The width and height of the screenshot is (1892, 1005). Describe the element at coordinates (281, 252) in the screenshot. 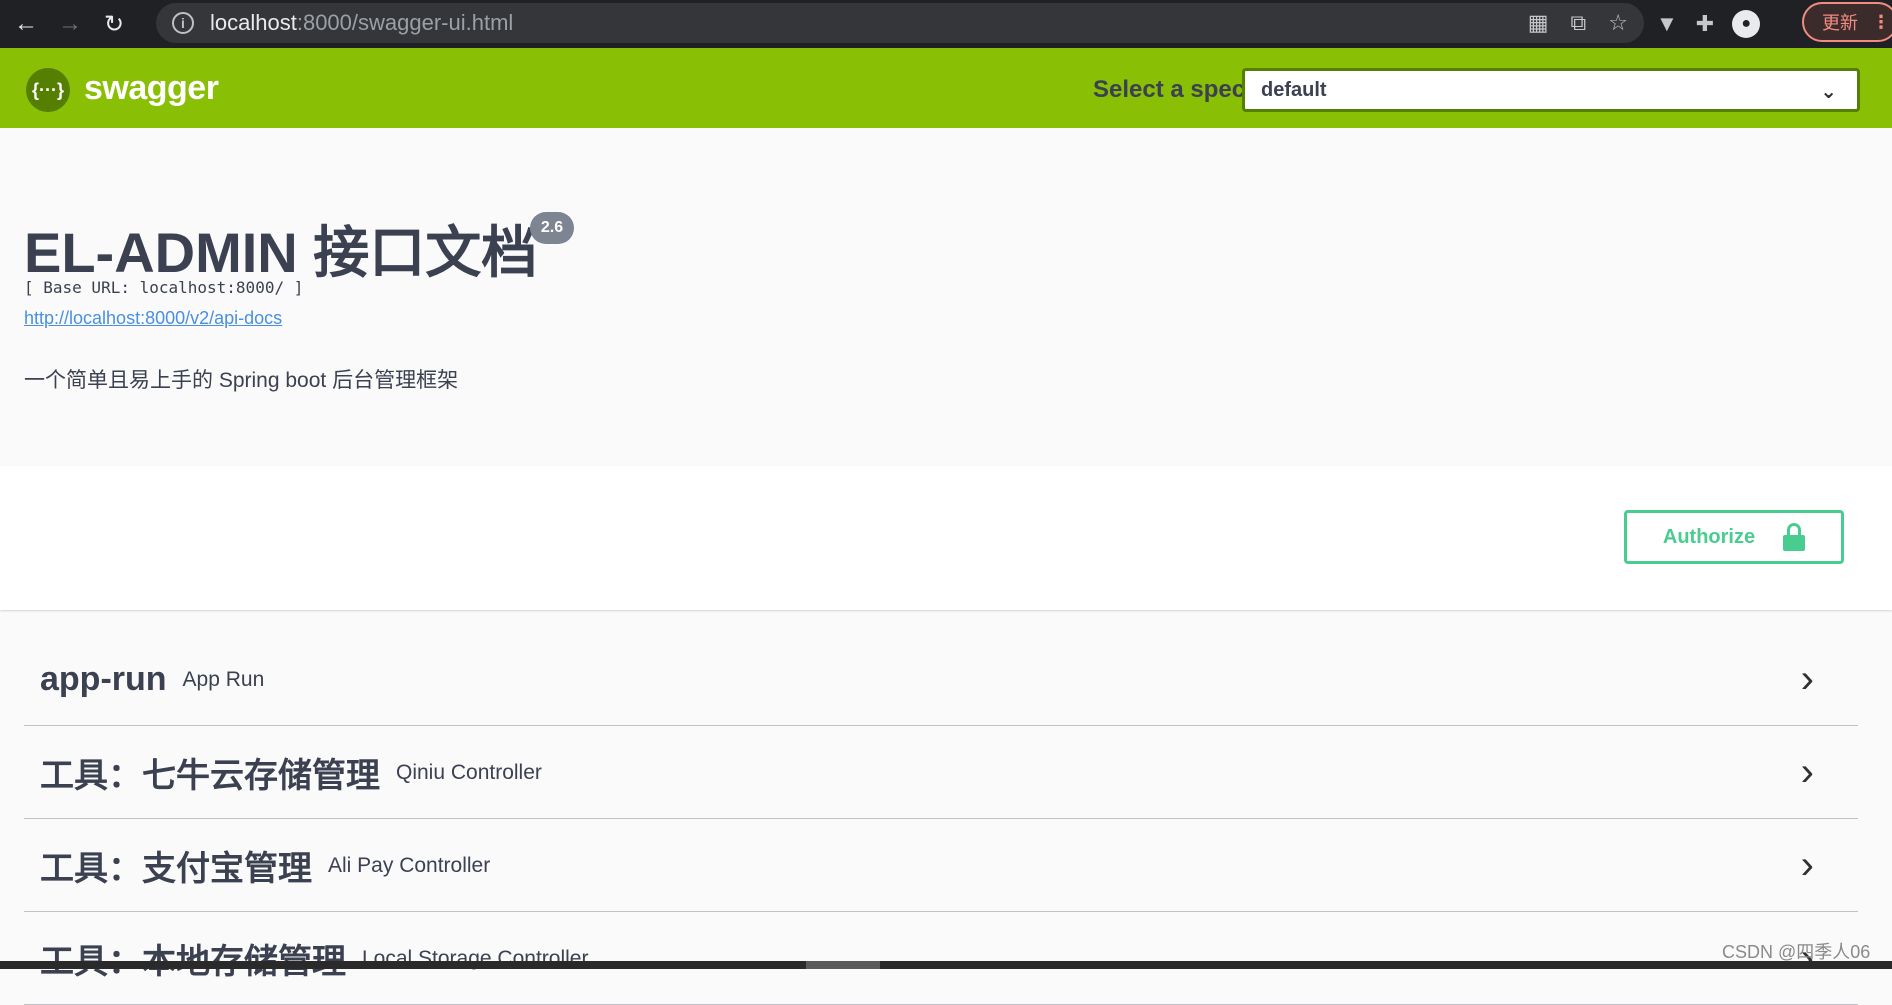

I see `page-title: EL-ADMIN 接口文档` at that location.